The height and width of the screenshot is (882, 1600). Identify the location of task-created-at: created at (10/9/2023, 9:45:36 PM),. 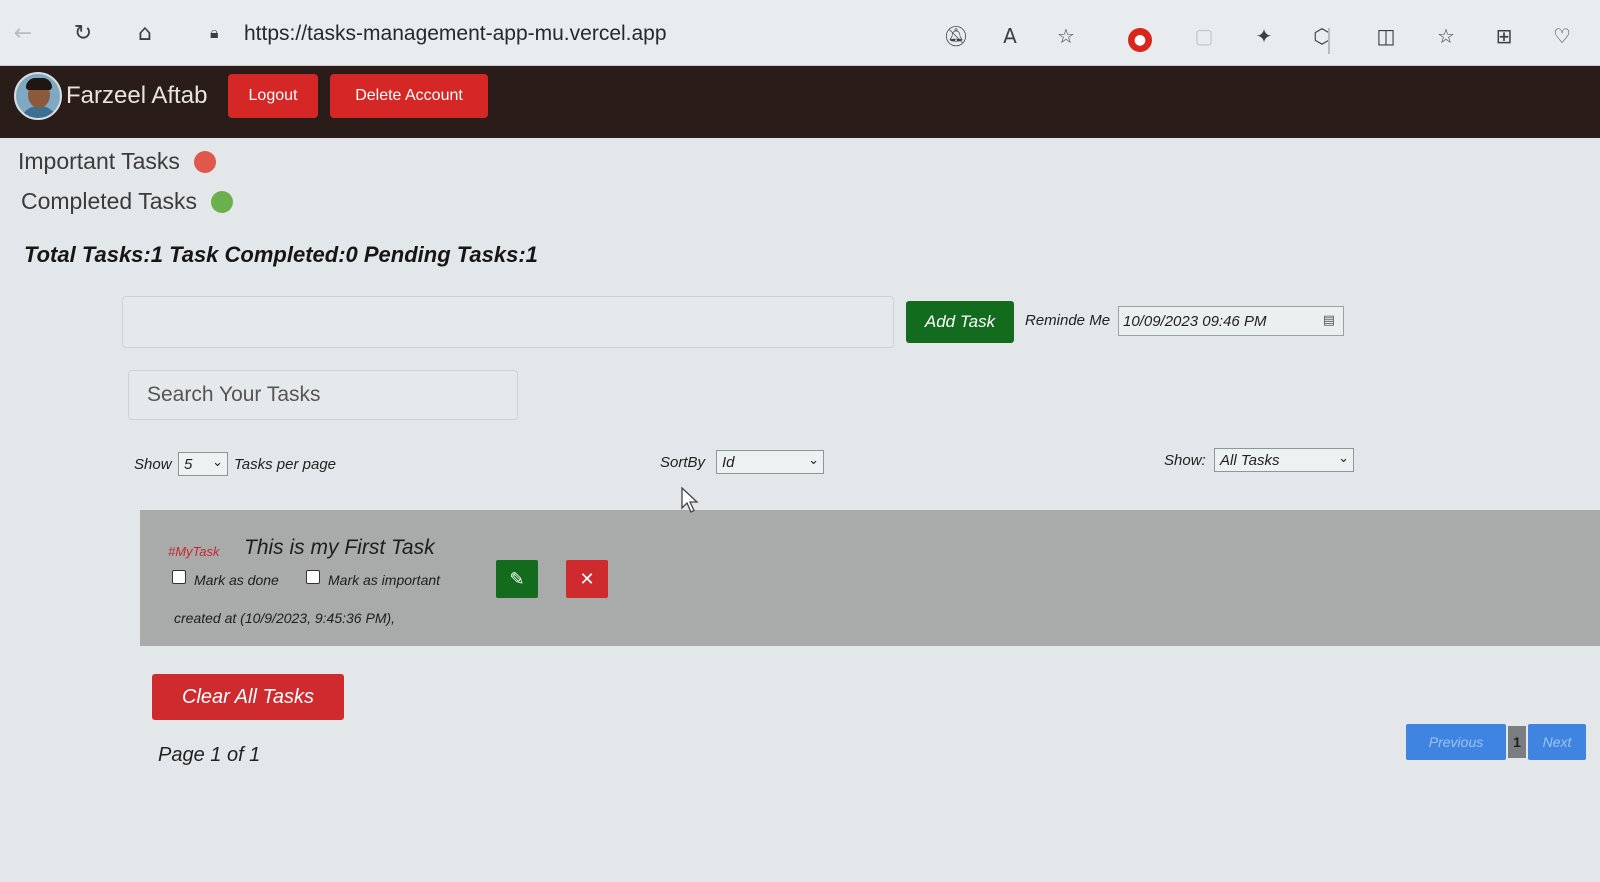
(285, 618).